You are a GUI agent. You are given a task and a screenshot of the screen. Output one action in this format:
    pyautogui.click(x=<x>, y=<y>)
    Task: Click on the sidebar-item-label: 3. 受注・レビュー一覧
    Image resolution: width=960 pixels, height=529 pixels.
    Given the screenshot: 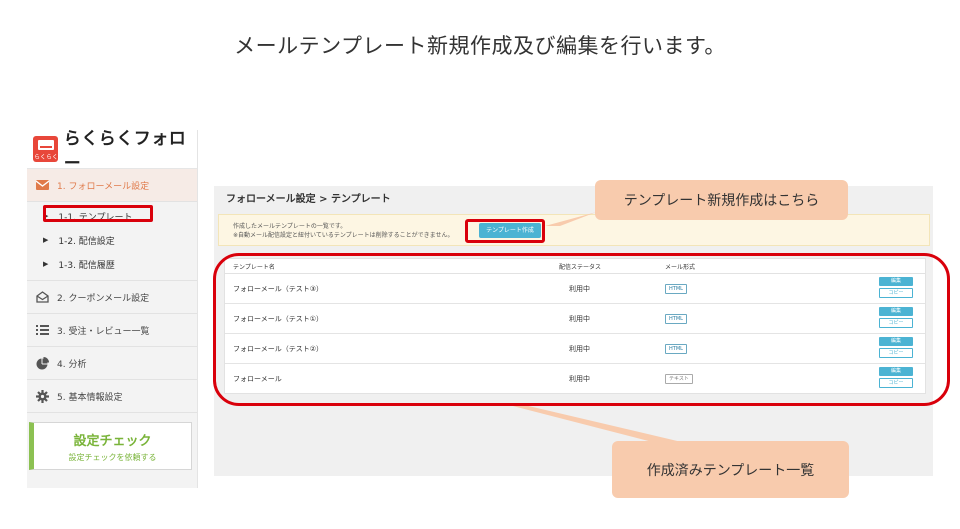 What is the action you would take?
    pyautogui.click(x=103, y=331)
    